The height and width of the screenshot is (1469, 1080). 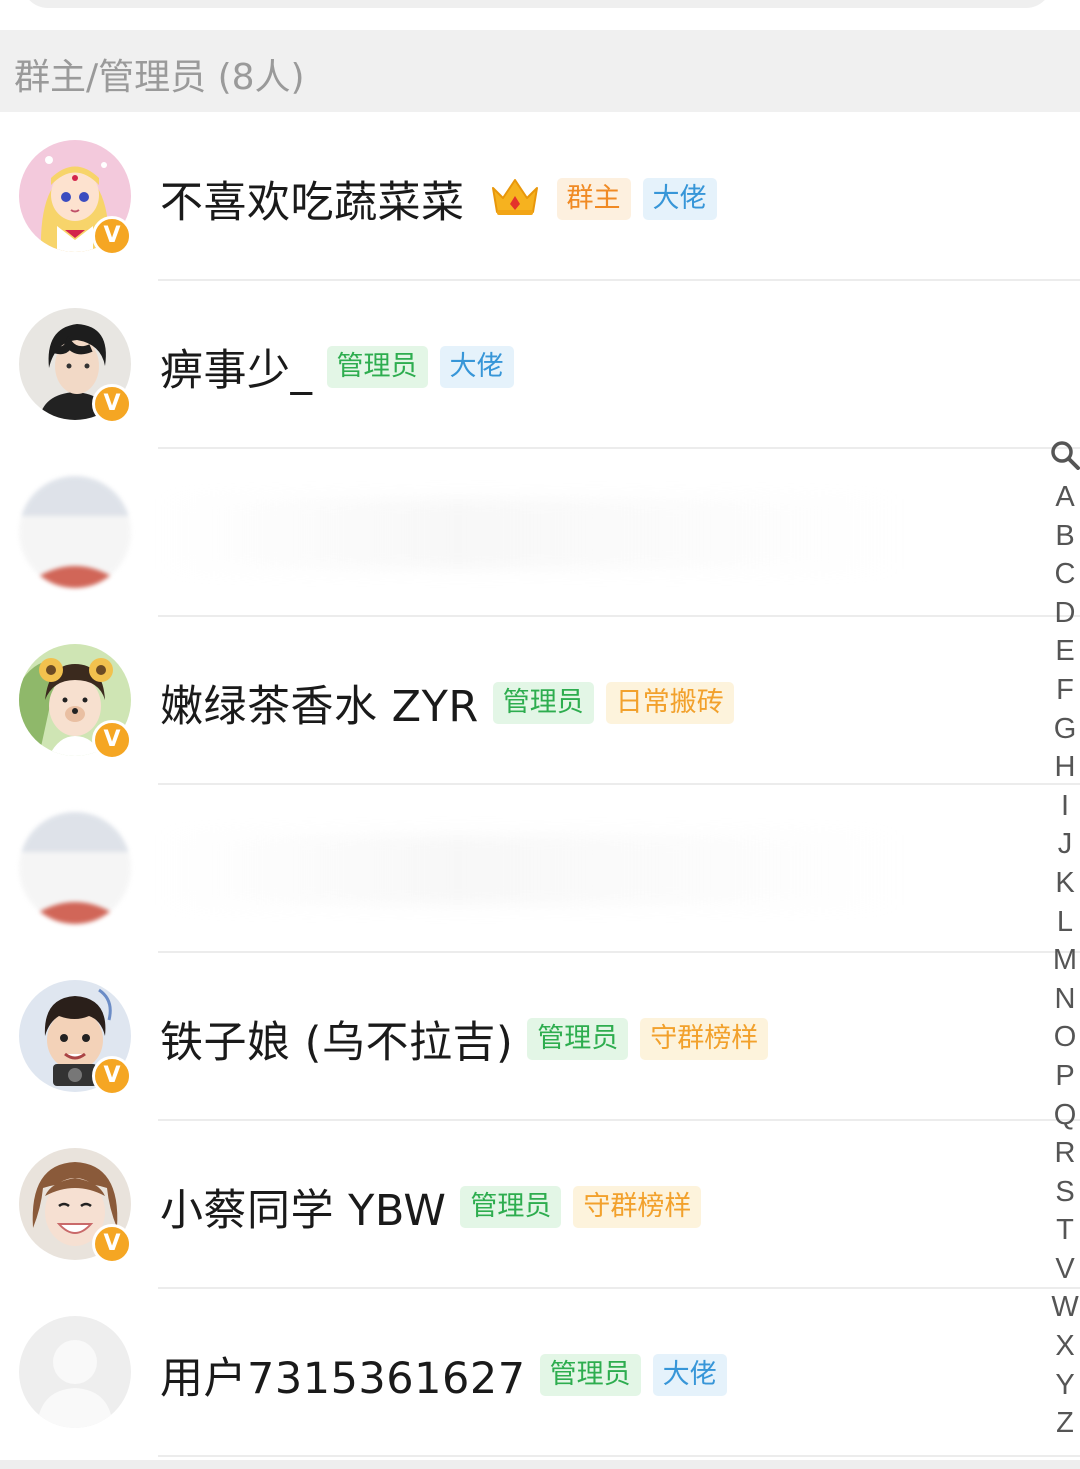 I want to click on member-name-line: 不喜欢吃蔬菜菜 群主 大佬, so click(x=444, y=199).